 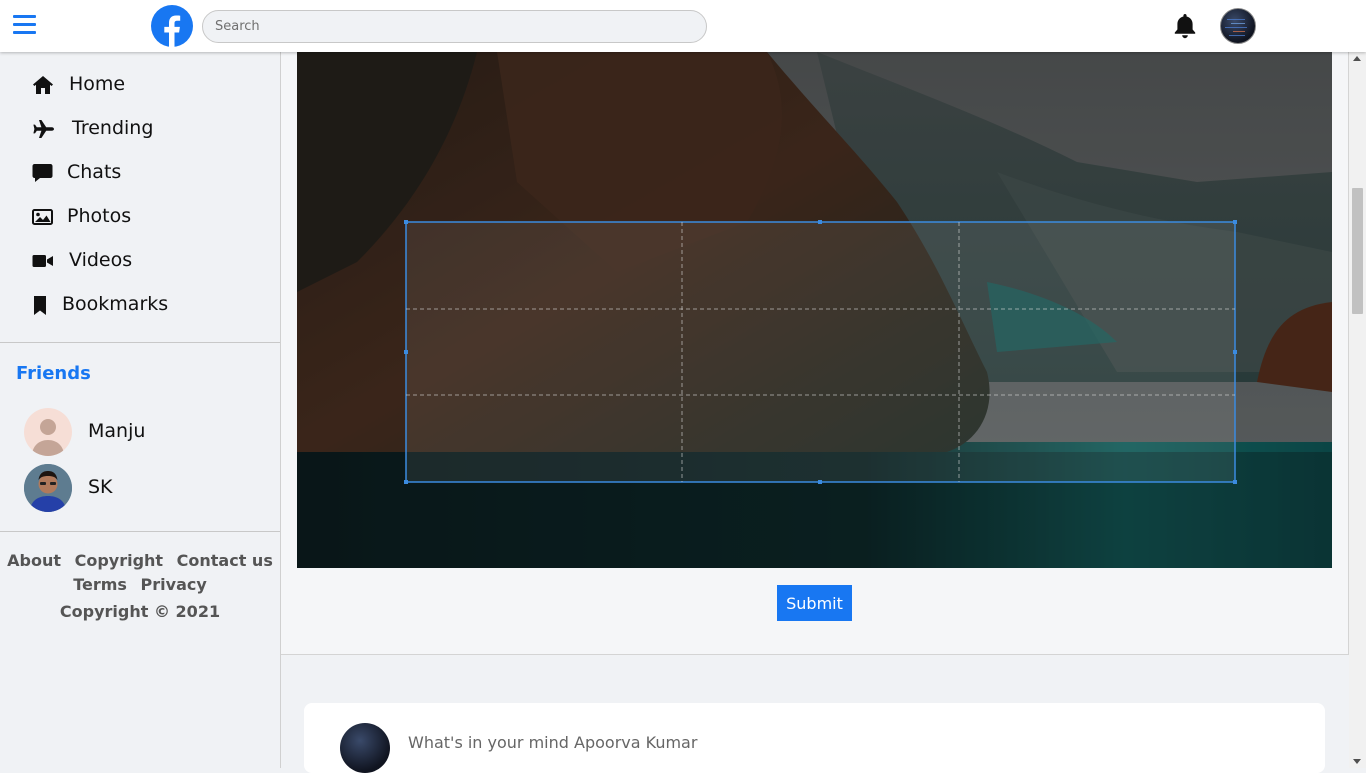 I want to click on top-navbar, so click(x=683, y=26).